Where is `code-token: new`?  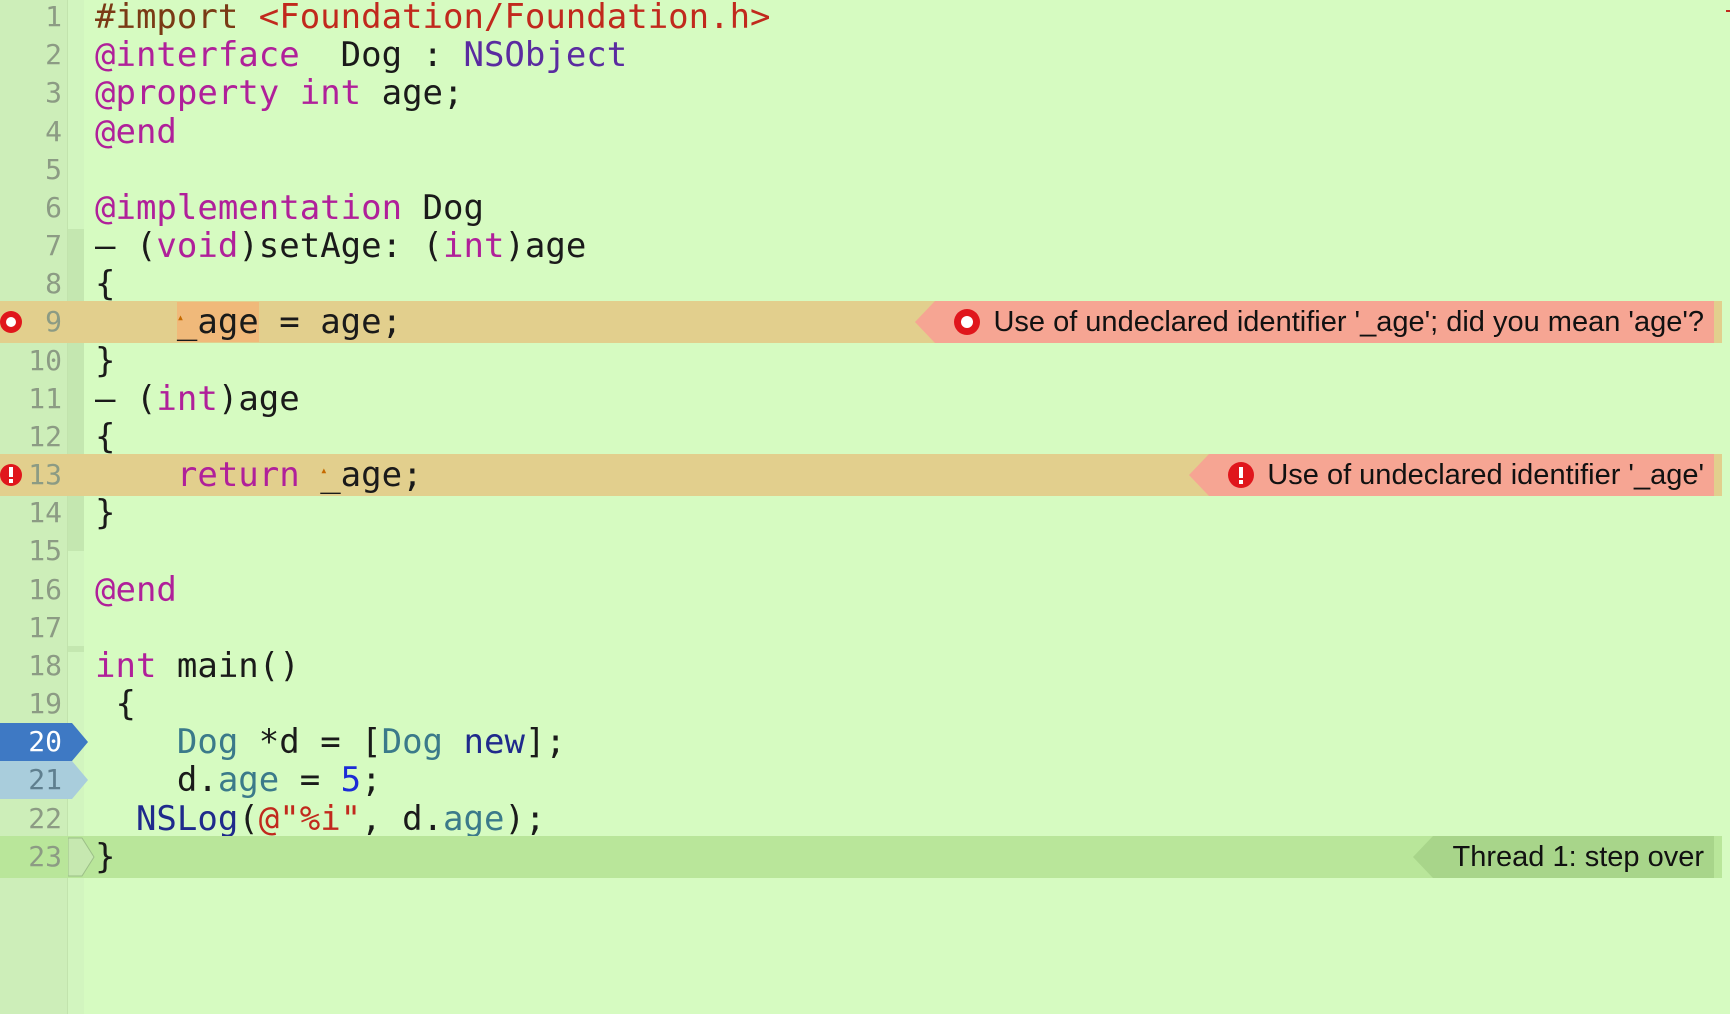 code-token: new is located at coordinates (494, 742).